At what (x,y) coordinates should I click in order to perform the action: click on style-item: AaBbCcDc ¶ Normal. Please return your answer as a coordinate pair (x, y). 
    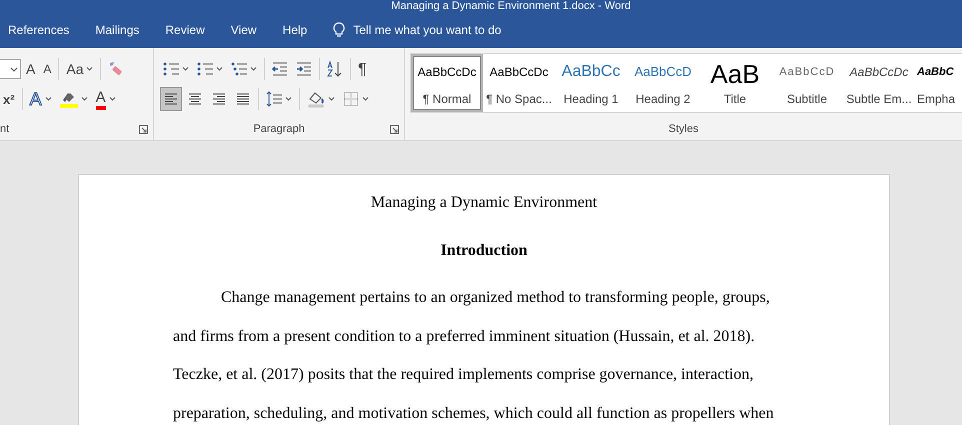
    Looking at the image, I should click on (447, 83).